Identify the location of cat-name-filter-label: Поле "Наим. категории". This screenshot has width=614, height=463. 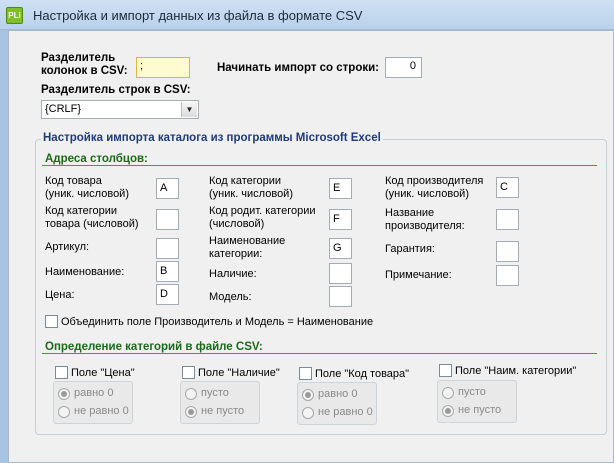
(516, 371).